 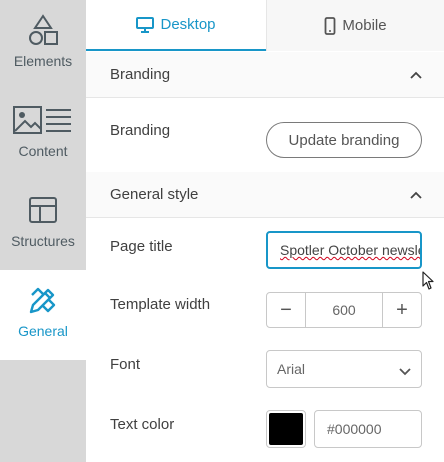 I want to click on section-header-general-style: General style, so click(x=265, y=195).